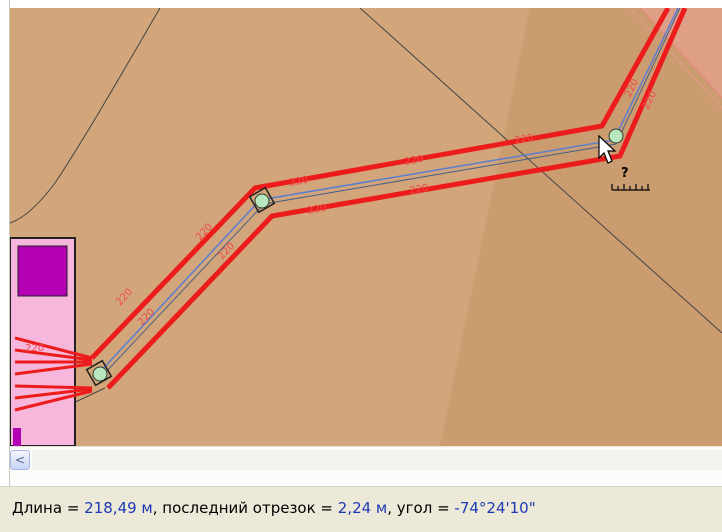 Image resolution: width=722 pixels, height=532 pixels. Describe the element at coordinates (421, 508) in the screenshot. I see `angle-label: , угол =` at that location.